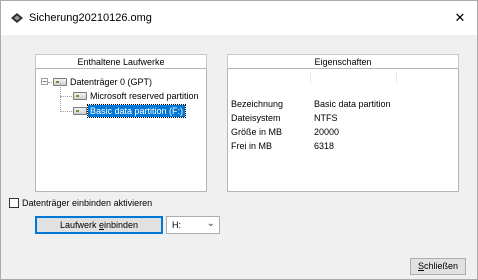 This screenshot has width=478, height=280. I want to click on tree-node-basic-data: Basic data partition (F:), so click(121, 111).